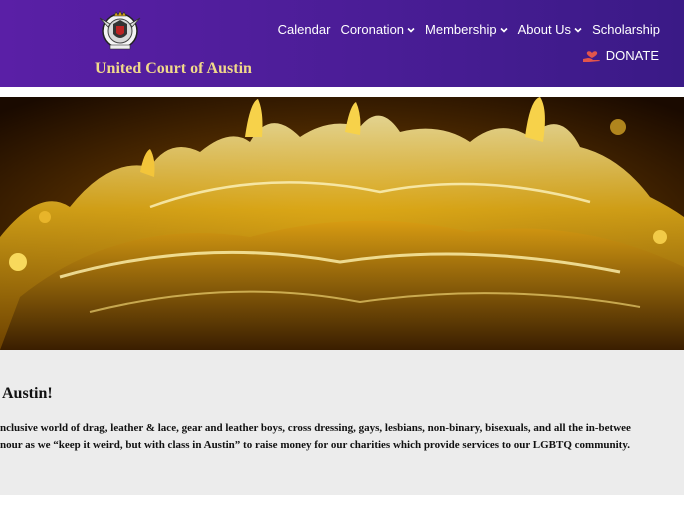 The height and width of the screenshot is (514, 684). Describe the element at coordinates (120, 31) in the screenshot. I see `court-crest-logo` at that location.